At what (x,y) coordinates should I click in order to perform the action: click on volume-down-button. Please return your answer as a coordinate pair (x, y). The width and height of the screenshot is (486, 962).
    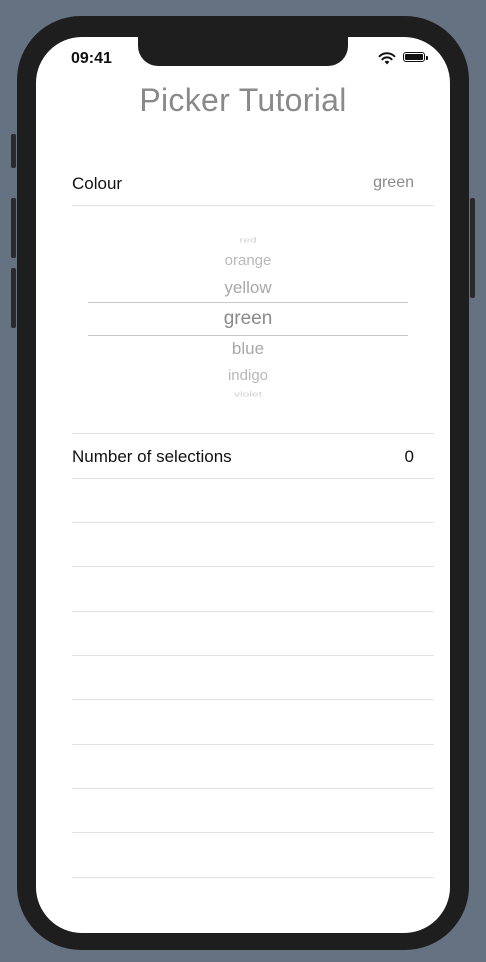
    Looking at the image, I should click on (13, 298).